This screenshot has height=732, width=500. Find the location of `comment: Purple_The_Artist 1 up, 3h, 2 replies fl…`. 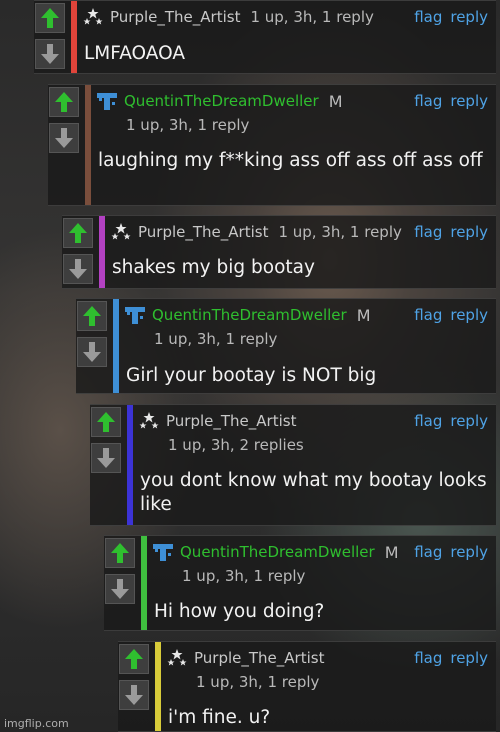

comment: Purple_The_Artist 1 up, 3h, 2 replies fl… is located at coordinates (293, 465).